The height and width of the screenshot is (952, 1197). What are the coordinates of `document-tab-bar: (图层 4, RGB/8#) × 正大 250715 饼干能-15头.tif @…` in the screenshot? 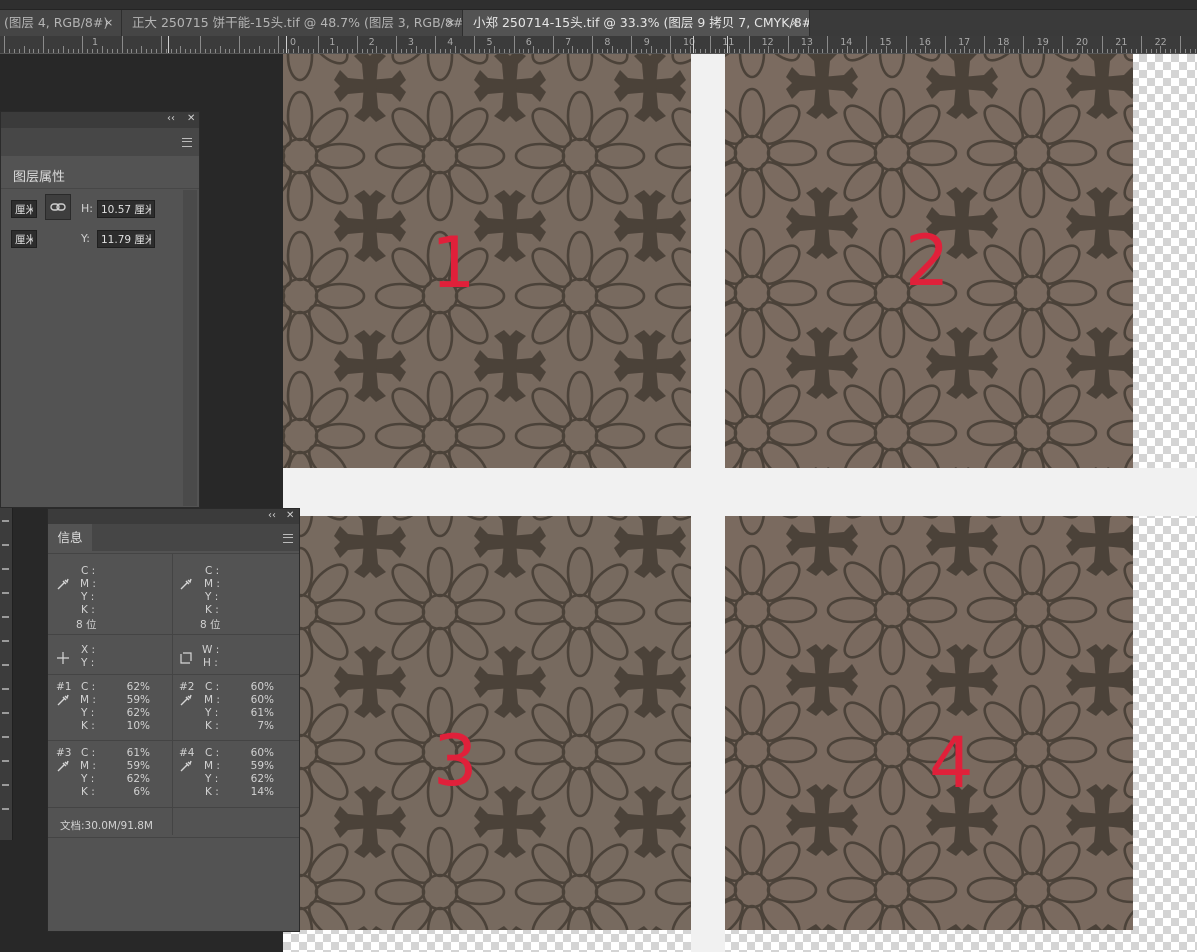 It's located at (598, 18).